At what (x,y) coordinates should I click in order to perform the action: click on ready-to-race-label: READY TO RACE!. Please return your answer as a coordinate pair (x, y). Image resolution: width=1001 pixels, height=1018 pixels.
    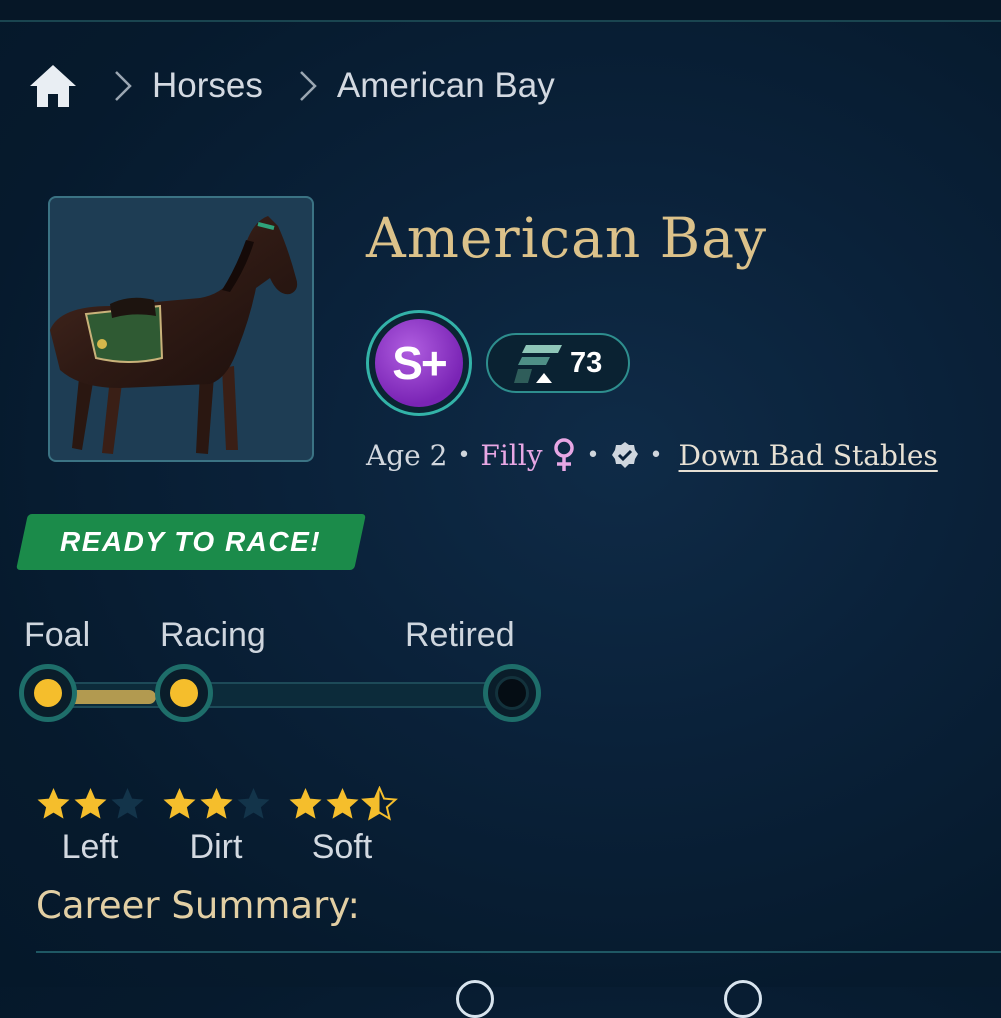
    Looking at the image, I should click on (191, 541).